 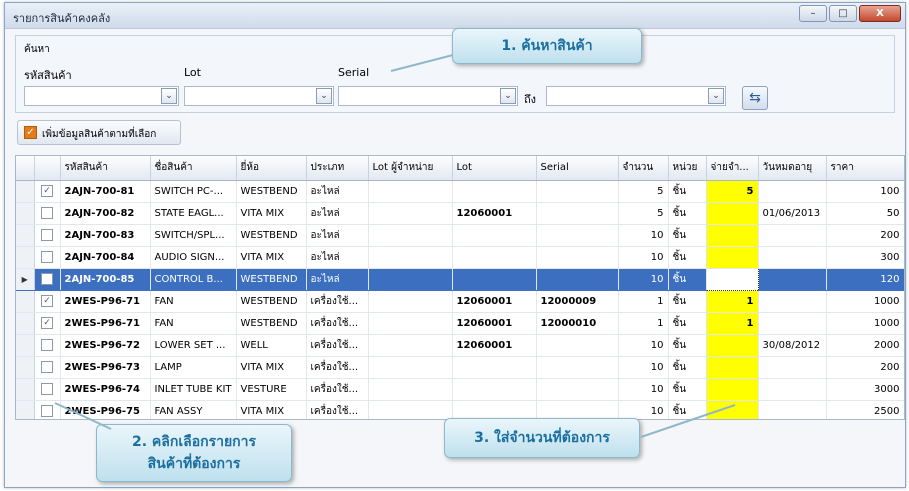 What do you see at coordinates (101, 96) in the screenshot?
I see `product-code-combo: ⌄` at bounding box center [101, 96].